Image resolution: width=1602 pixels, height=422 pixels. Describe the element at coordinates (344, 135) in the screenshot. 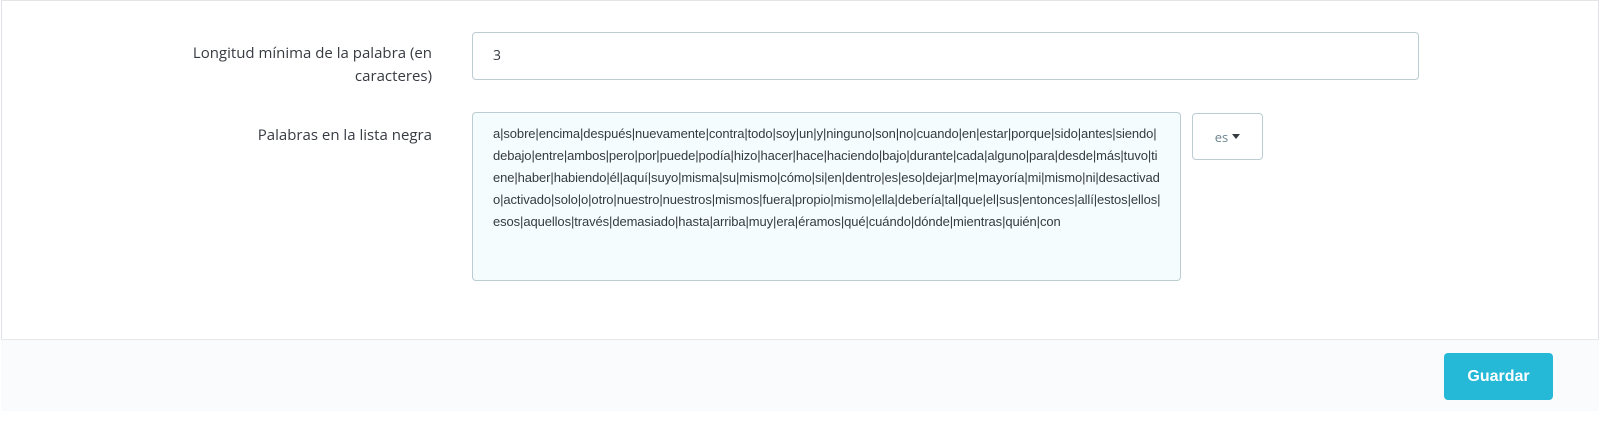

I see `blacklist-label: Palabras en la lista negra` at that location.